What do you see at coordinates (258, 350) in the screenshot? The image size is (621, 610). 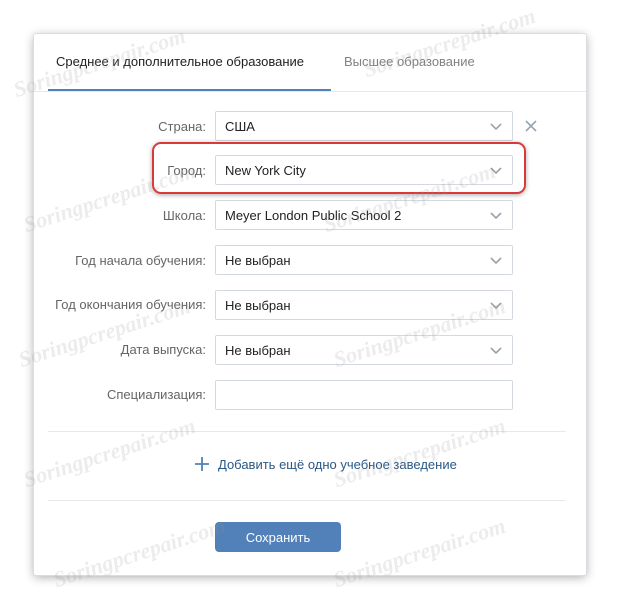 I see `graduation-date-value: Не выбран` at bounding box center [258, 350].